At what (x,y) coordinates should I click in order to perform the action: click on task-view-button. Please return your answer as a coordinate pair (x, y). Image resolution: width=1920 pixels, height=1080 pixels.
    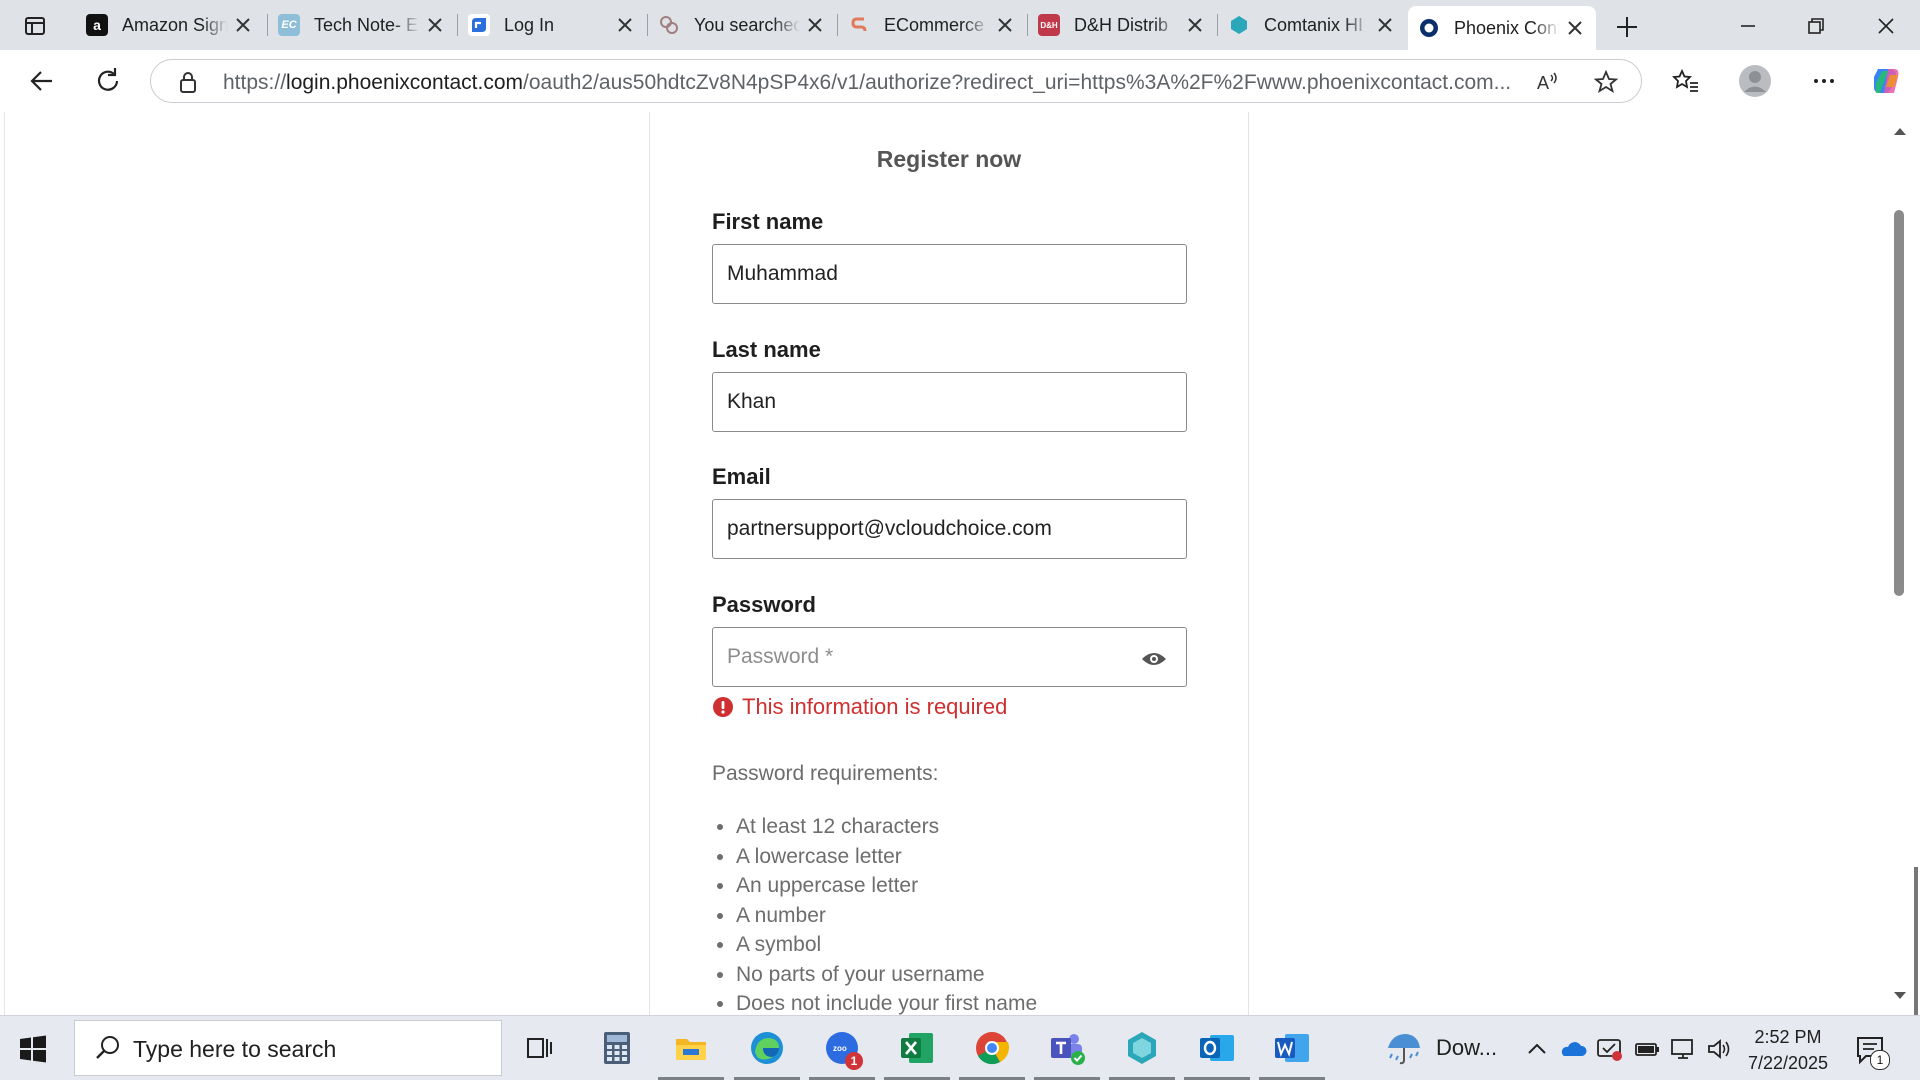
    Looking at the image, I should click on (540, 1048).